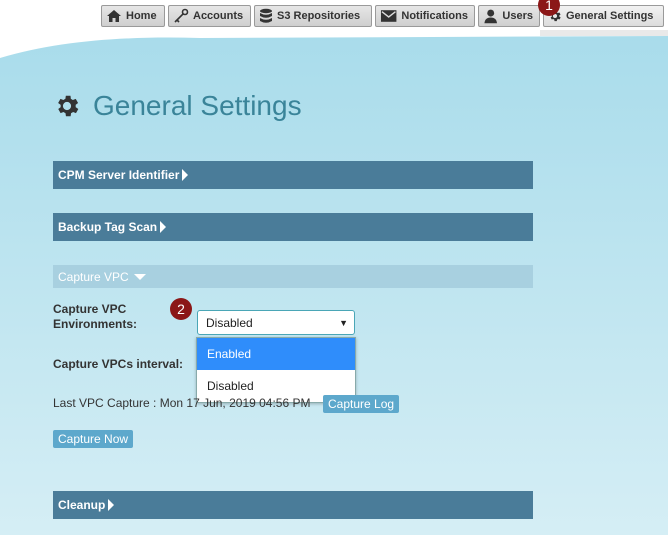 This screenshot has height=535, width=668. I want to click on key-icon, so click(181, 15).